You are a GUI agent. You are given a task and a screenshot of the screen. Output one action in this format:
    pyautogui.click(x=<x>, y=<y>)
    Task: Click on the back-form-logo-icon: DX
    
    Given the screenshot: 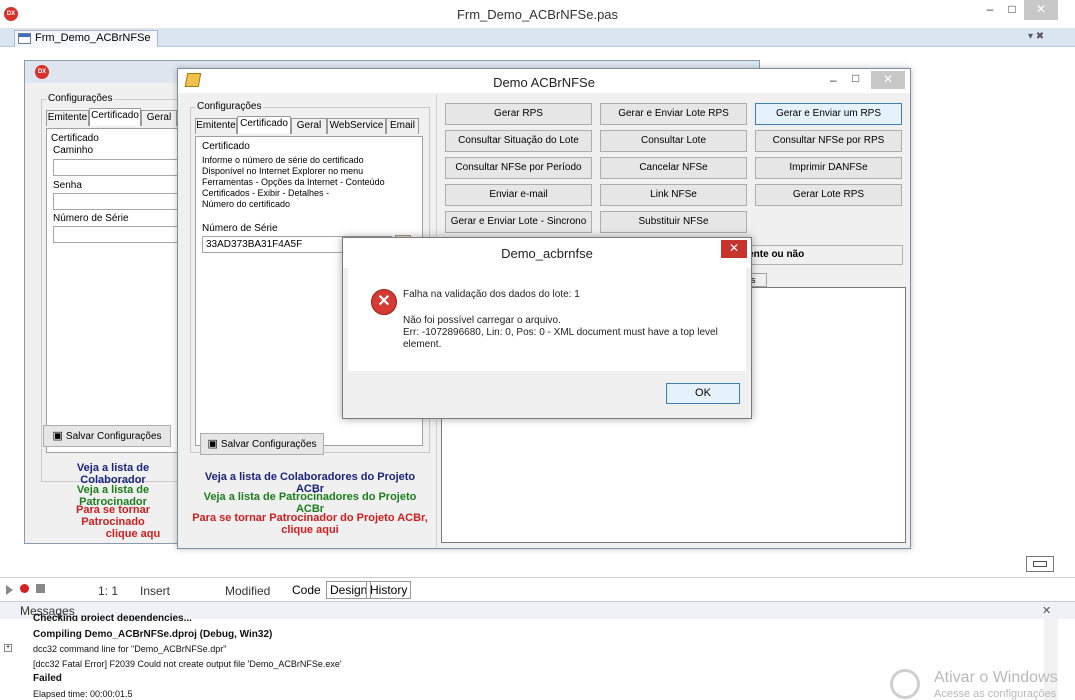 What is the action you would take?
    pyautogui.click(x=42, y=72)
    